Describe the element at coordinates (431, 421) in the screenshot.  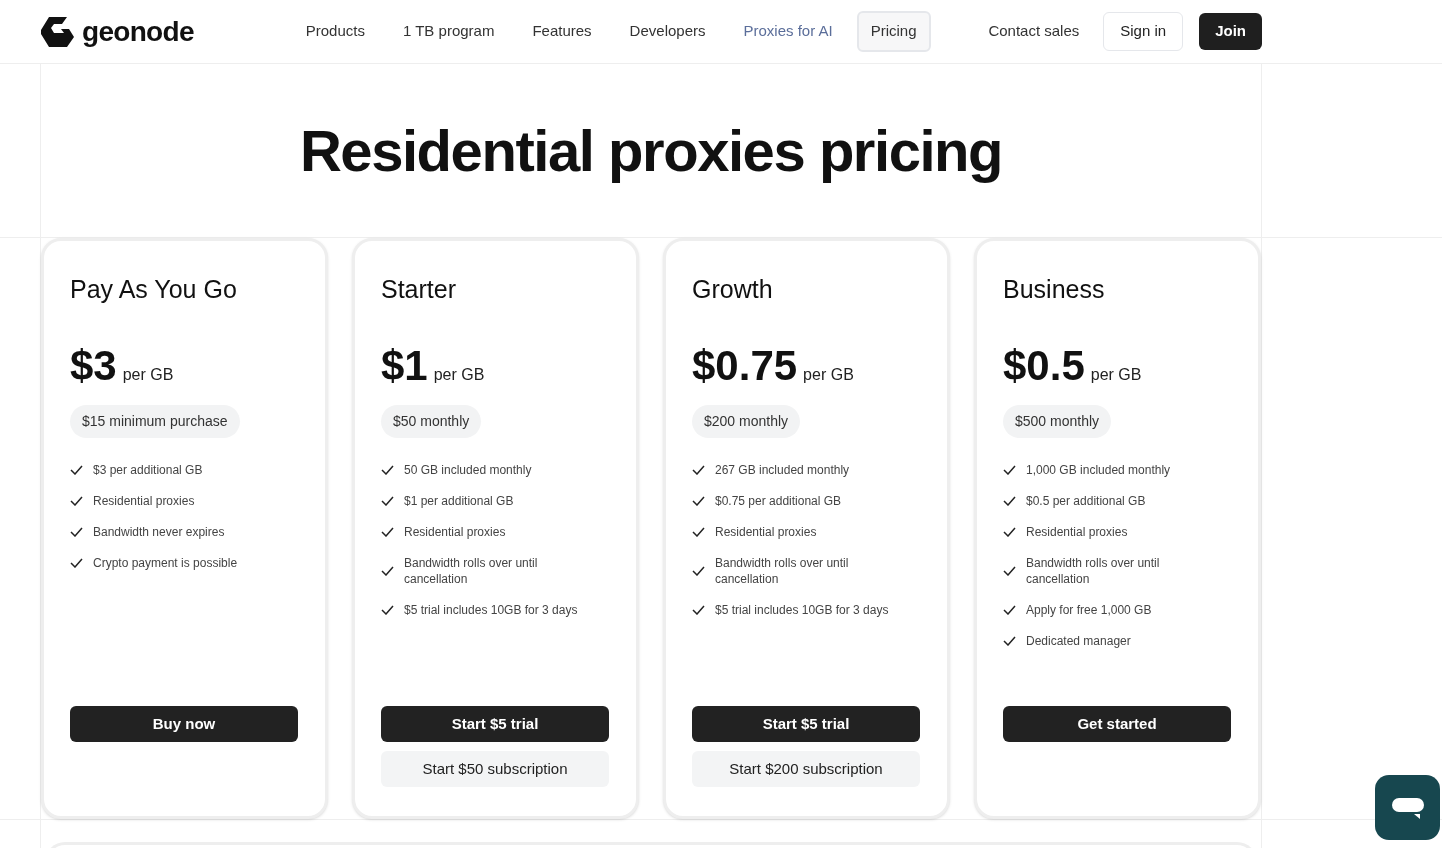
I see `plan-note: $50 monthly` at that location.